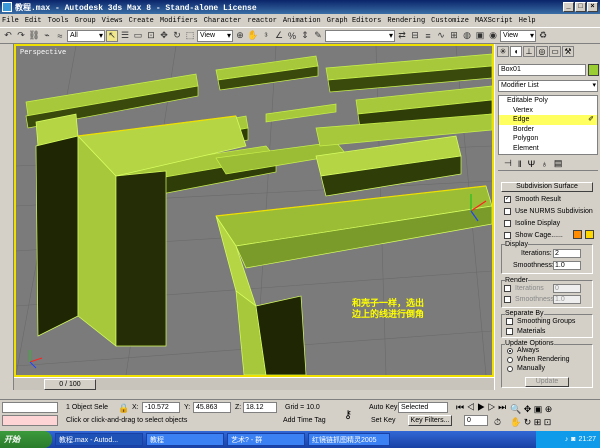  I want to click on smoothing-groups-checkbox, so click(509, 321).